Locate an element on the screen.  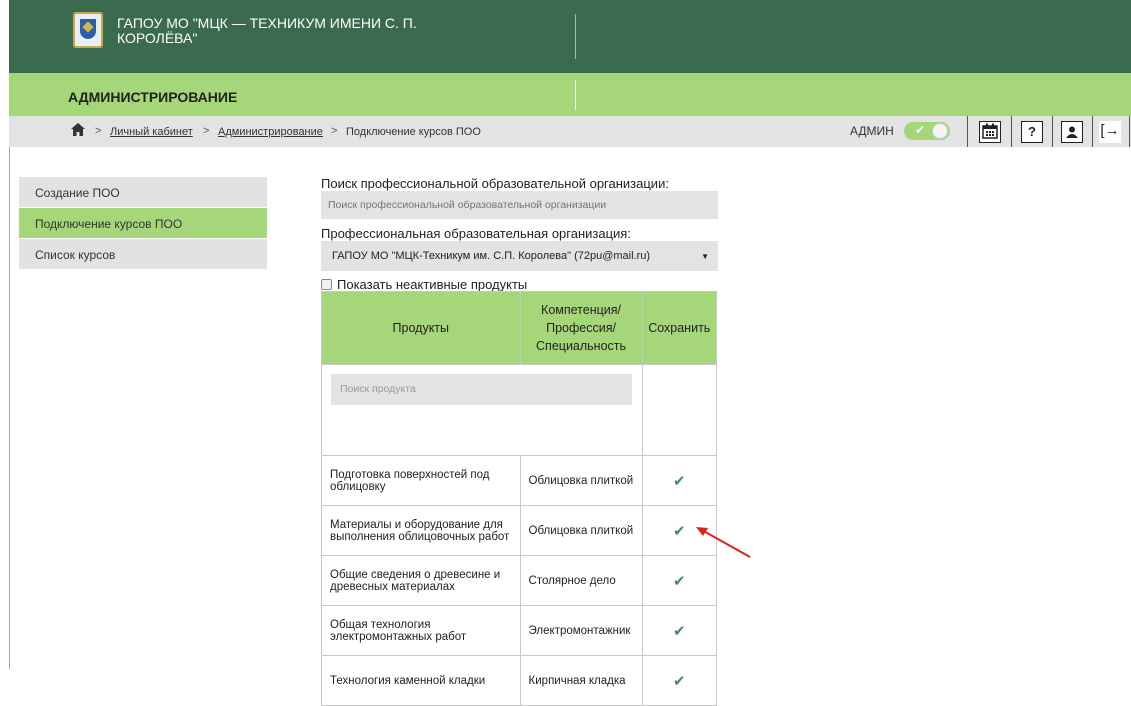
sidebar-item-course-list: Список курсов is located at coordinates (143, 254).